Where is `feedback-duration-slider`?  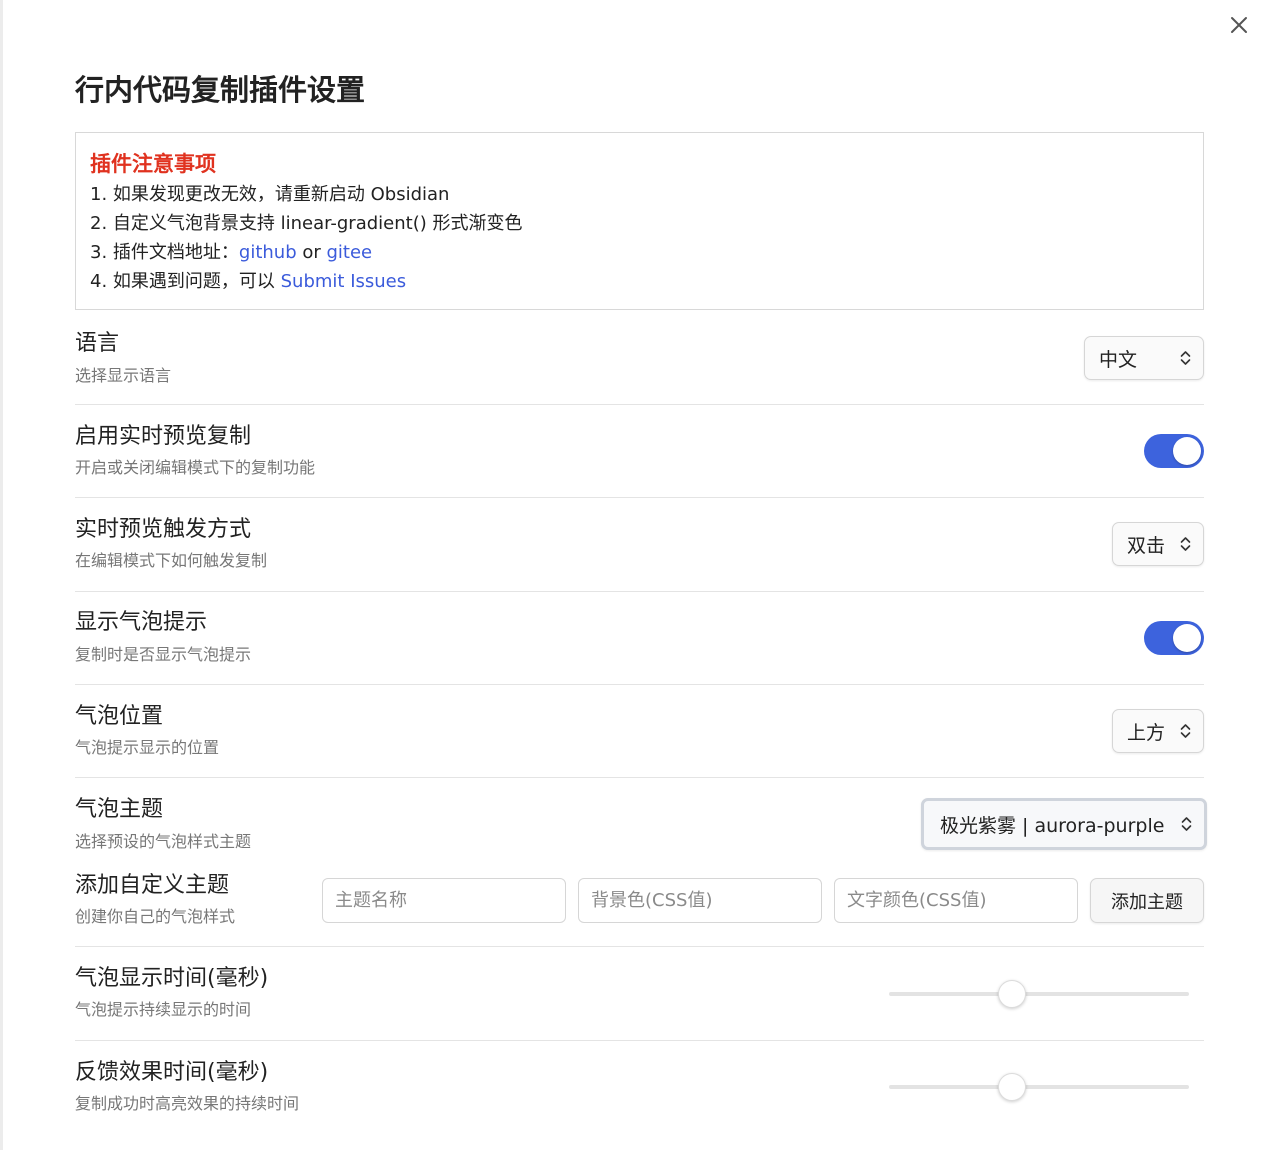 feedback-duration-slider is located at coordinates (1039, 1087).